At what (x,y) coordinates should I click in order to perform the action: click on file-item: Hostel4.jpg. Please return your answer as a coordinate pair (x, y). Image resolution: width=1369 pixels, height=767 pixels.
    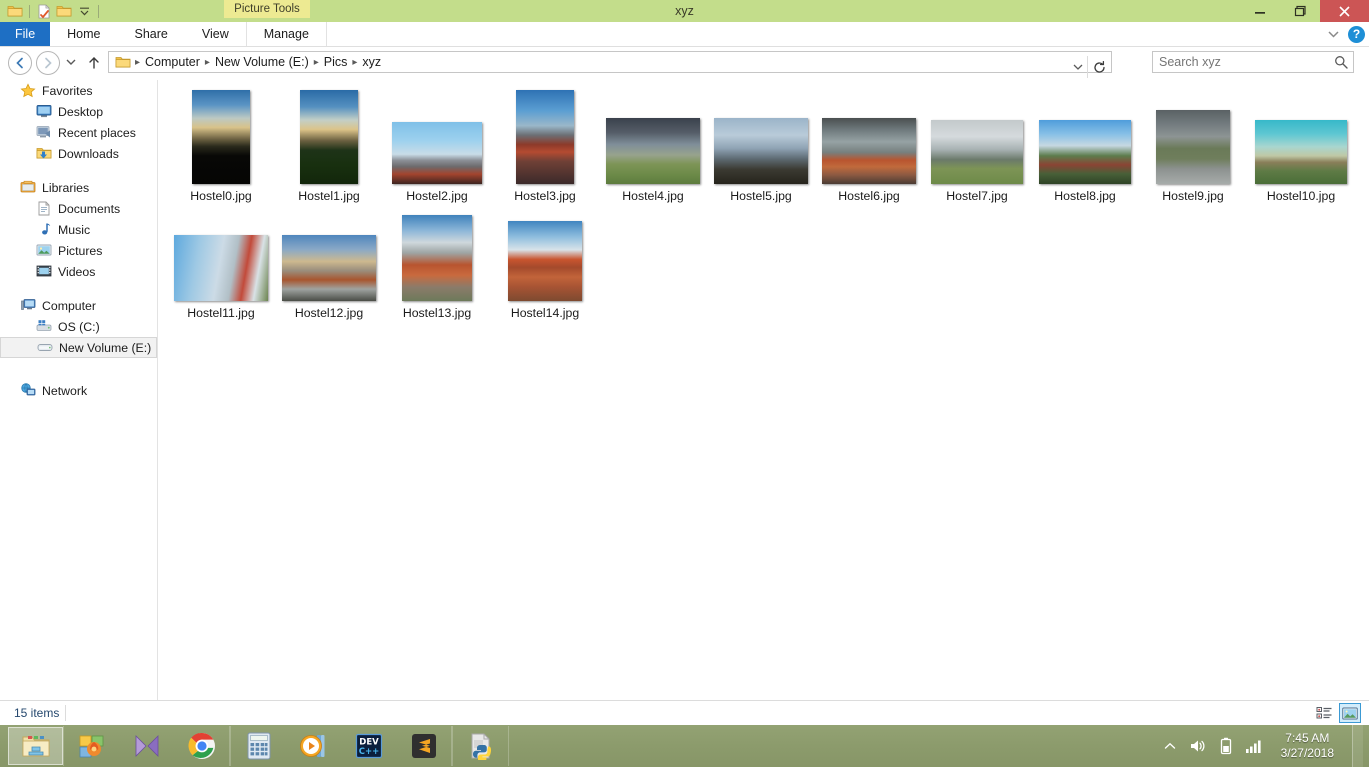
    Looking at the image, I should click on (653, 143).